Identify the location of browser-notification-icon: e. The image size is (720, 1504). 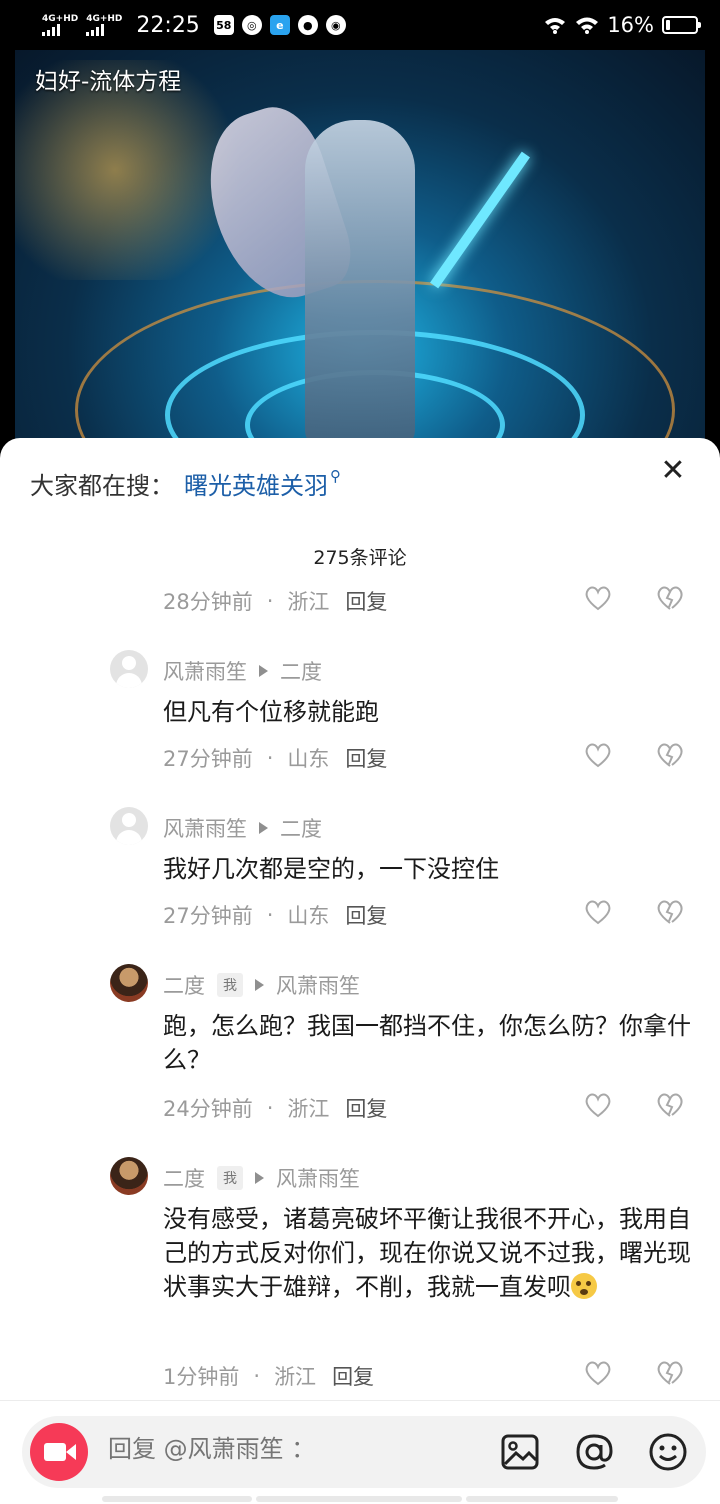
(279, 25).